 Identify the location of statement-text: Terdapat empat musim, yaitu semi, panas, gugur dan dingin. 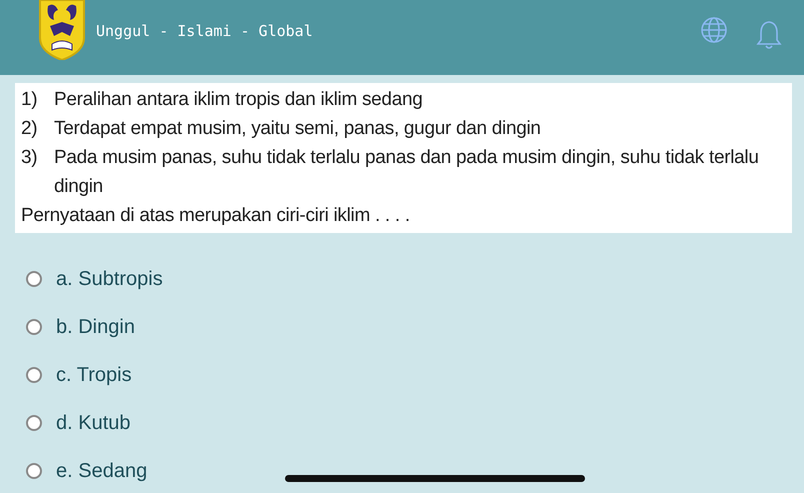
(298, 129).